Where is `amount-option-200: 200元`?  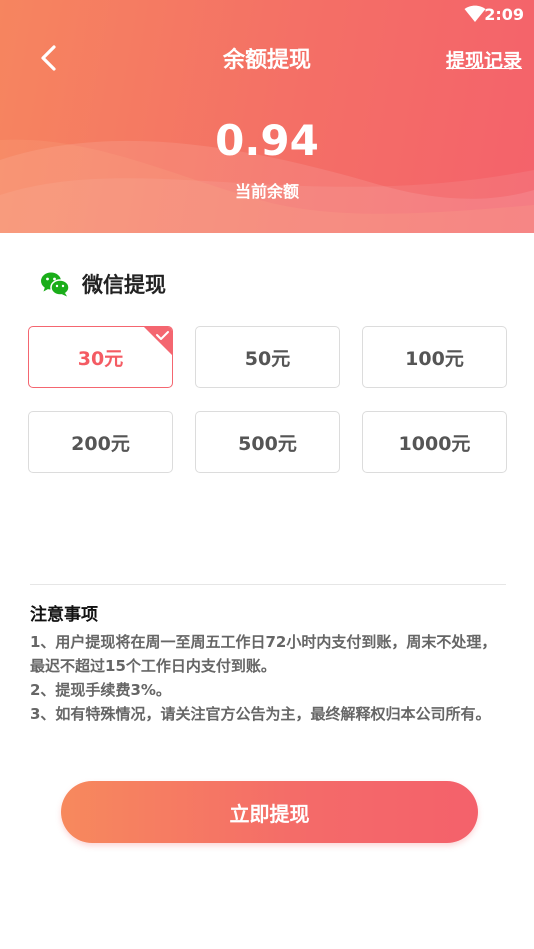 amount-option-200: 200元 is located at coordinates (100, 442).